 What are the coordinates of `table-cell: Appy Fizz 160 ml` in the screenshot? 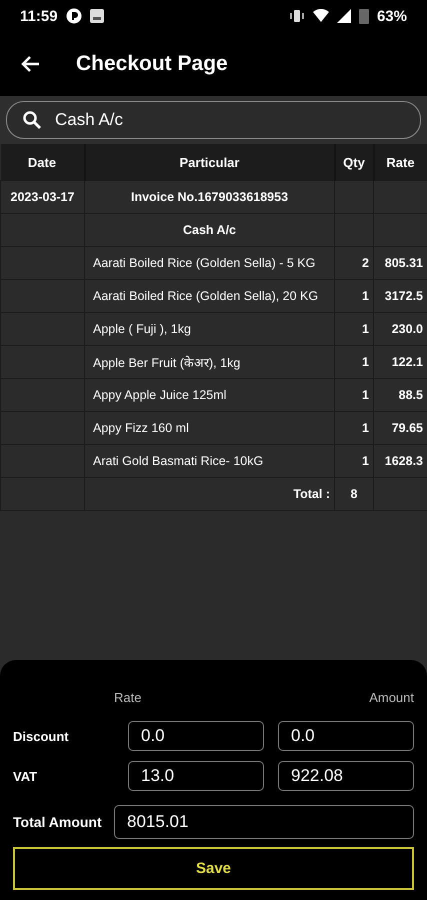 It's located at (209, 428).